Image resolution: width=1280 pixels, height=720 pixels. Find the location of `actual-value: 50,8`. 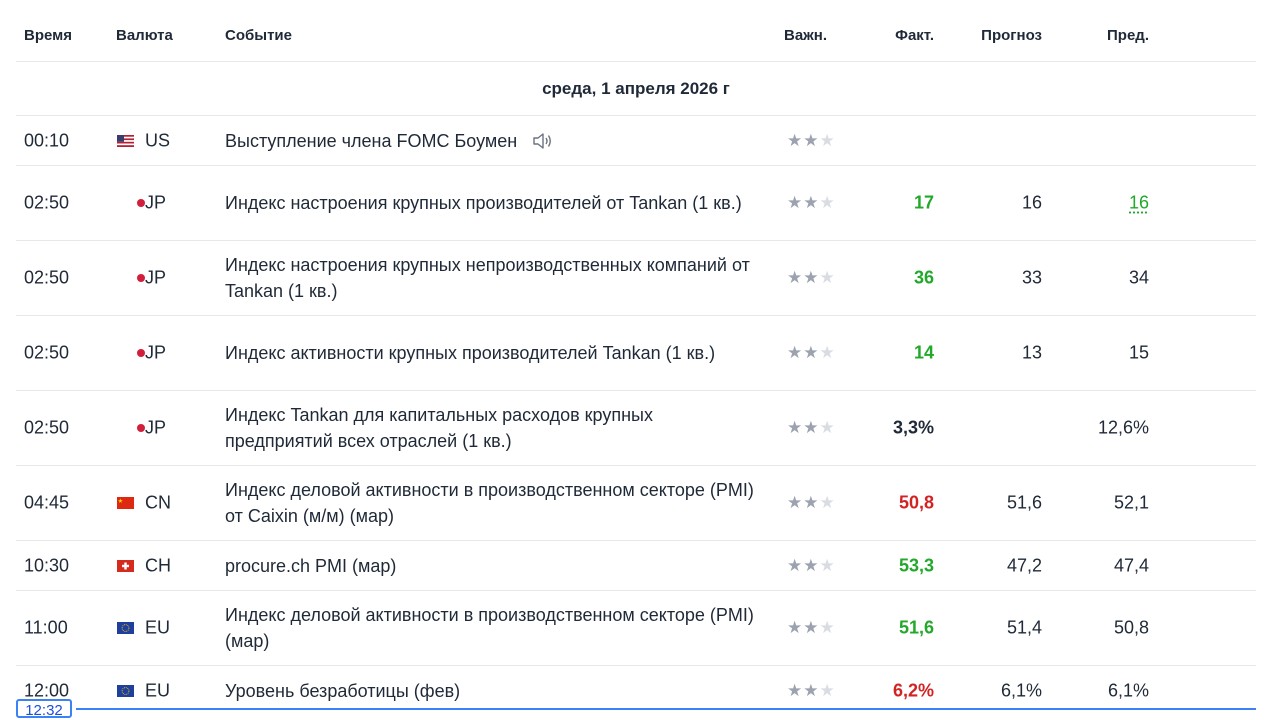

actual-value: 50,8 is located at coordinates (916, 502).